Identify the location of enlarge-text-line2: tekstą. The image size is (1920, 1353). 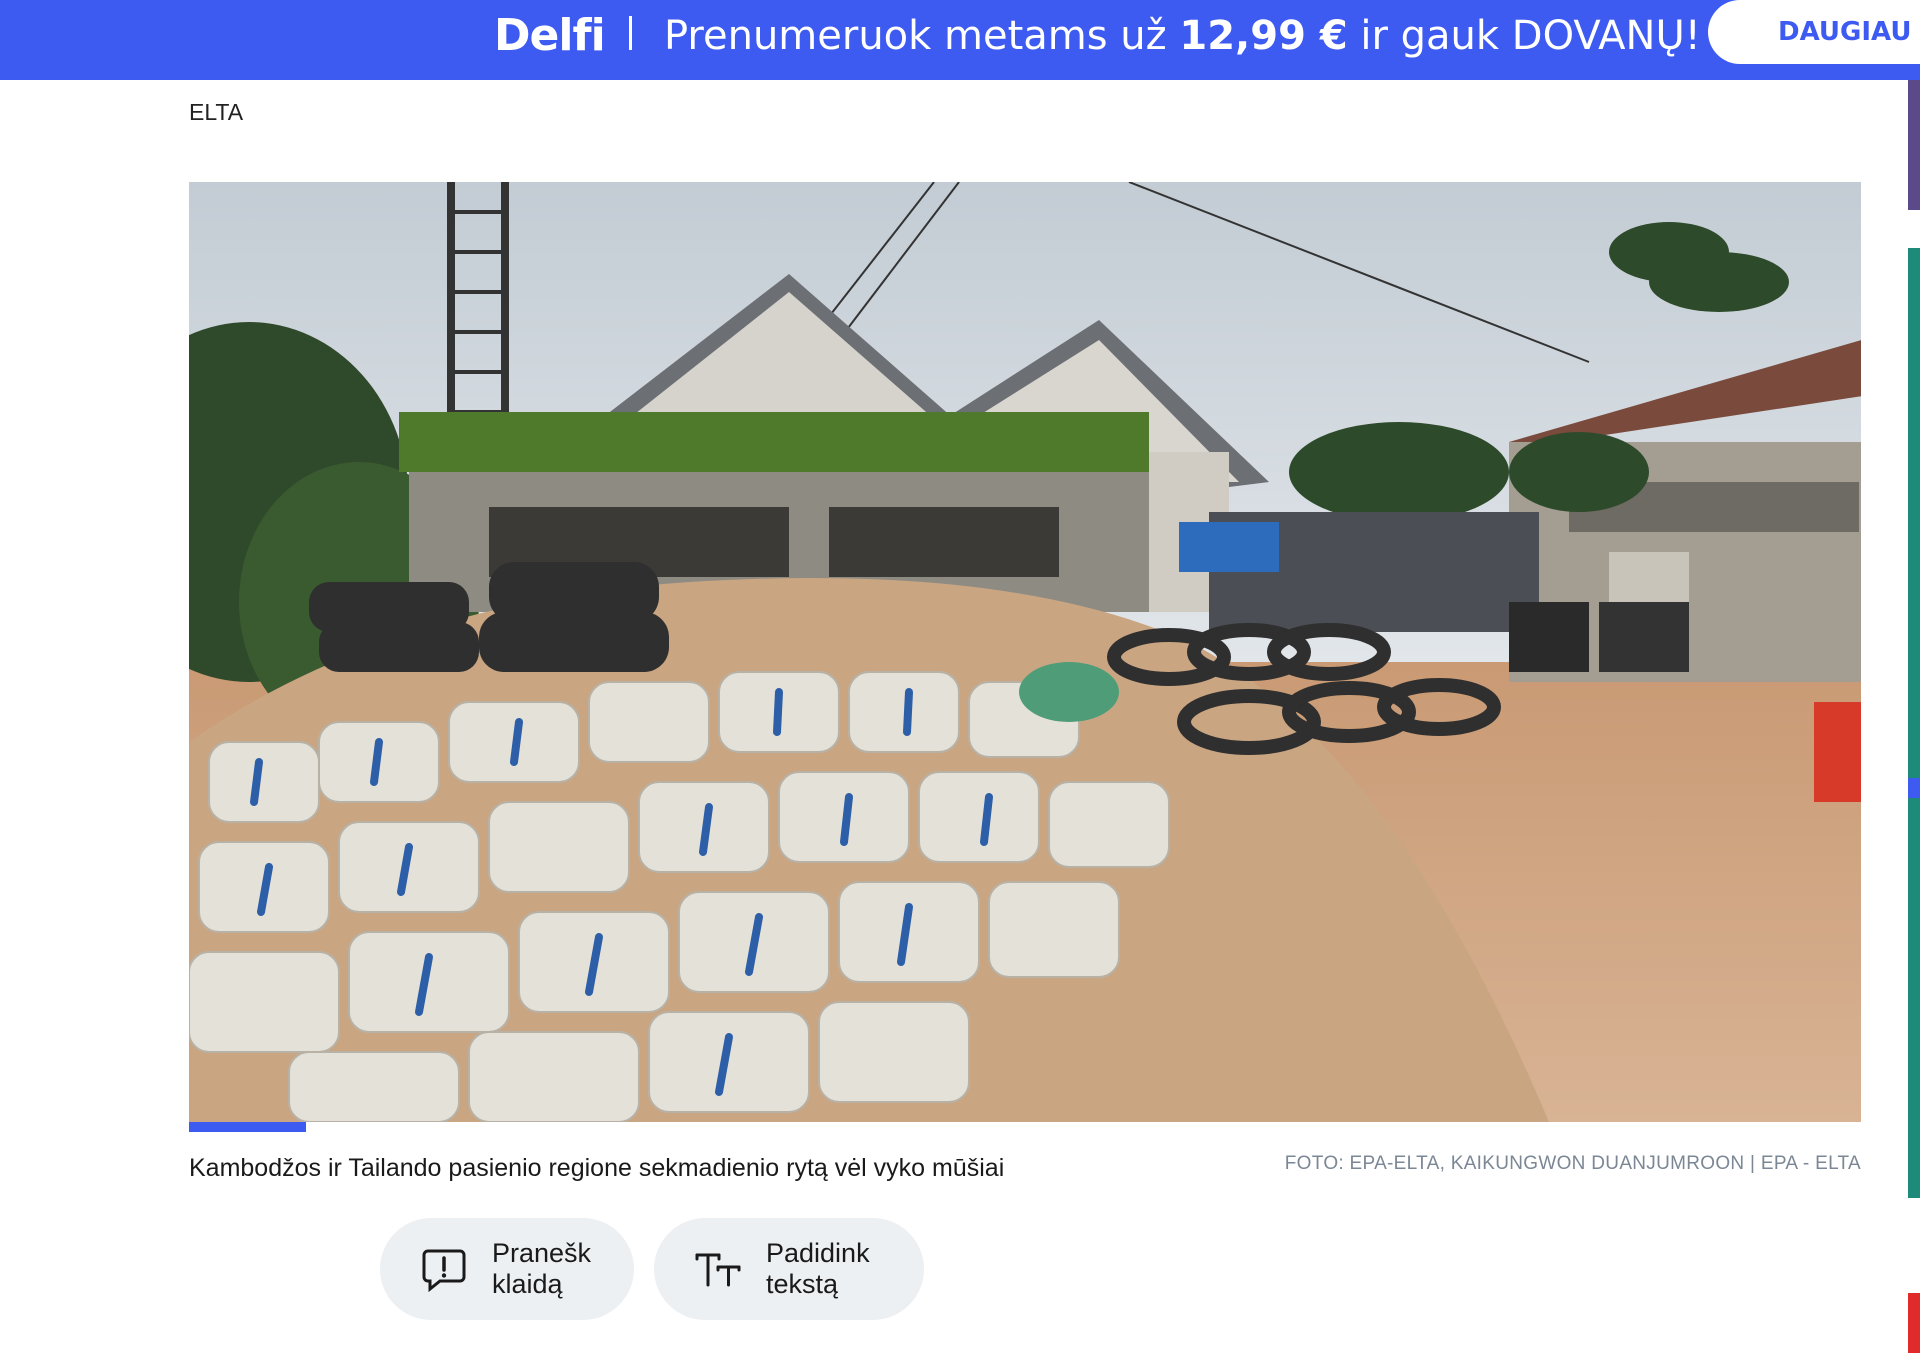
(802, 1284).